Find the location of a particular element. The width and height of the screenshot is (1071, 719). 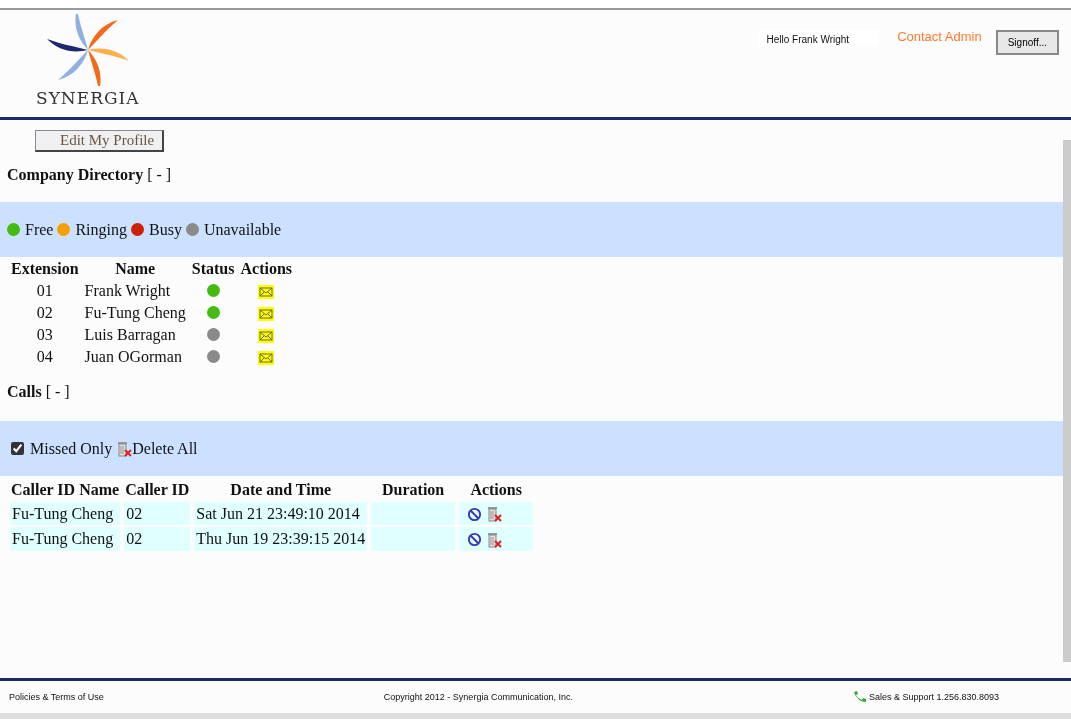

column-header: Date and Time is located at coordinates (281, 490).